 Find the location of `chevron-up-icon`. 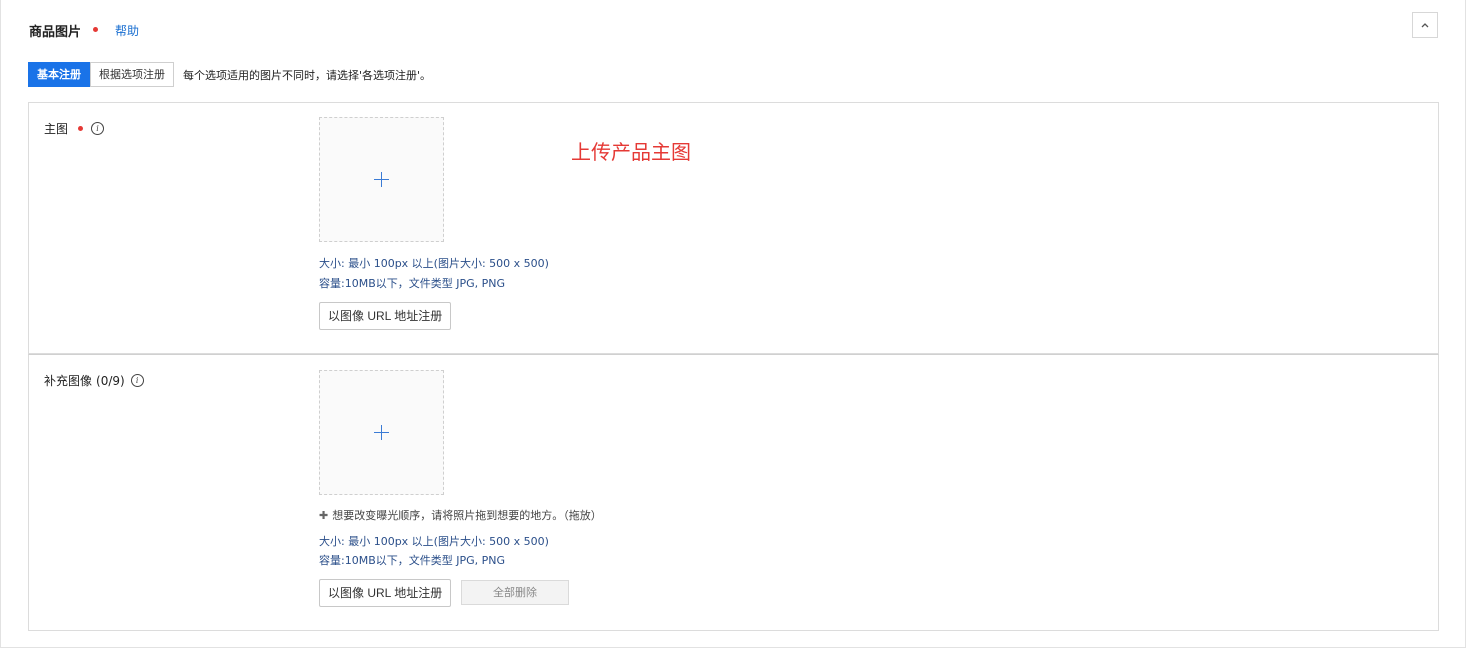

chevron-up-icon is located at coordinates (1425, 25).